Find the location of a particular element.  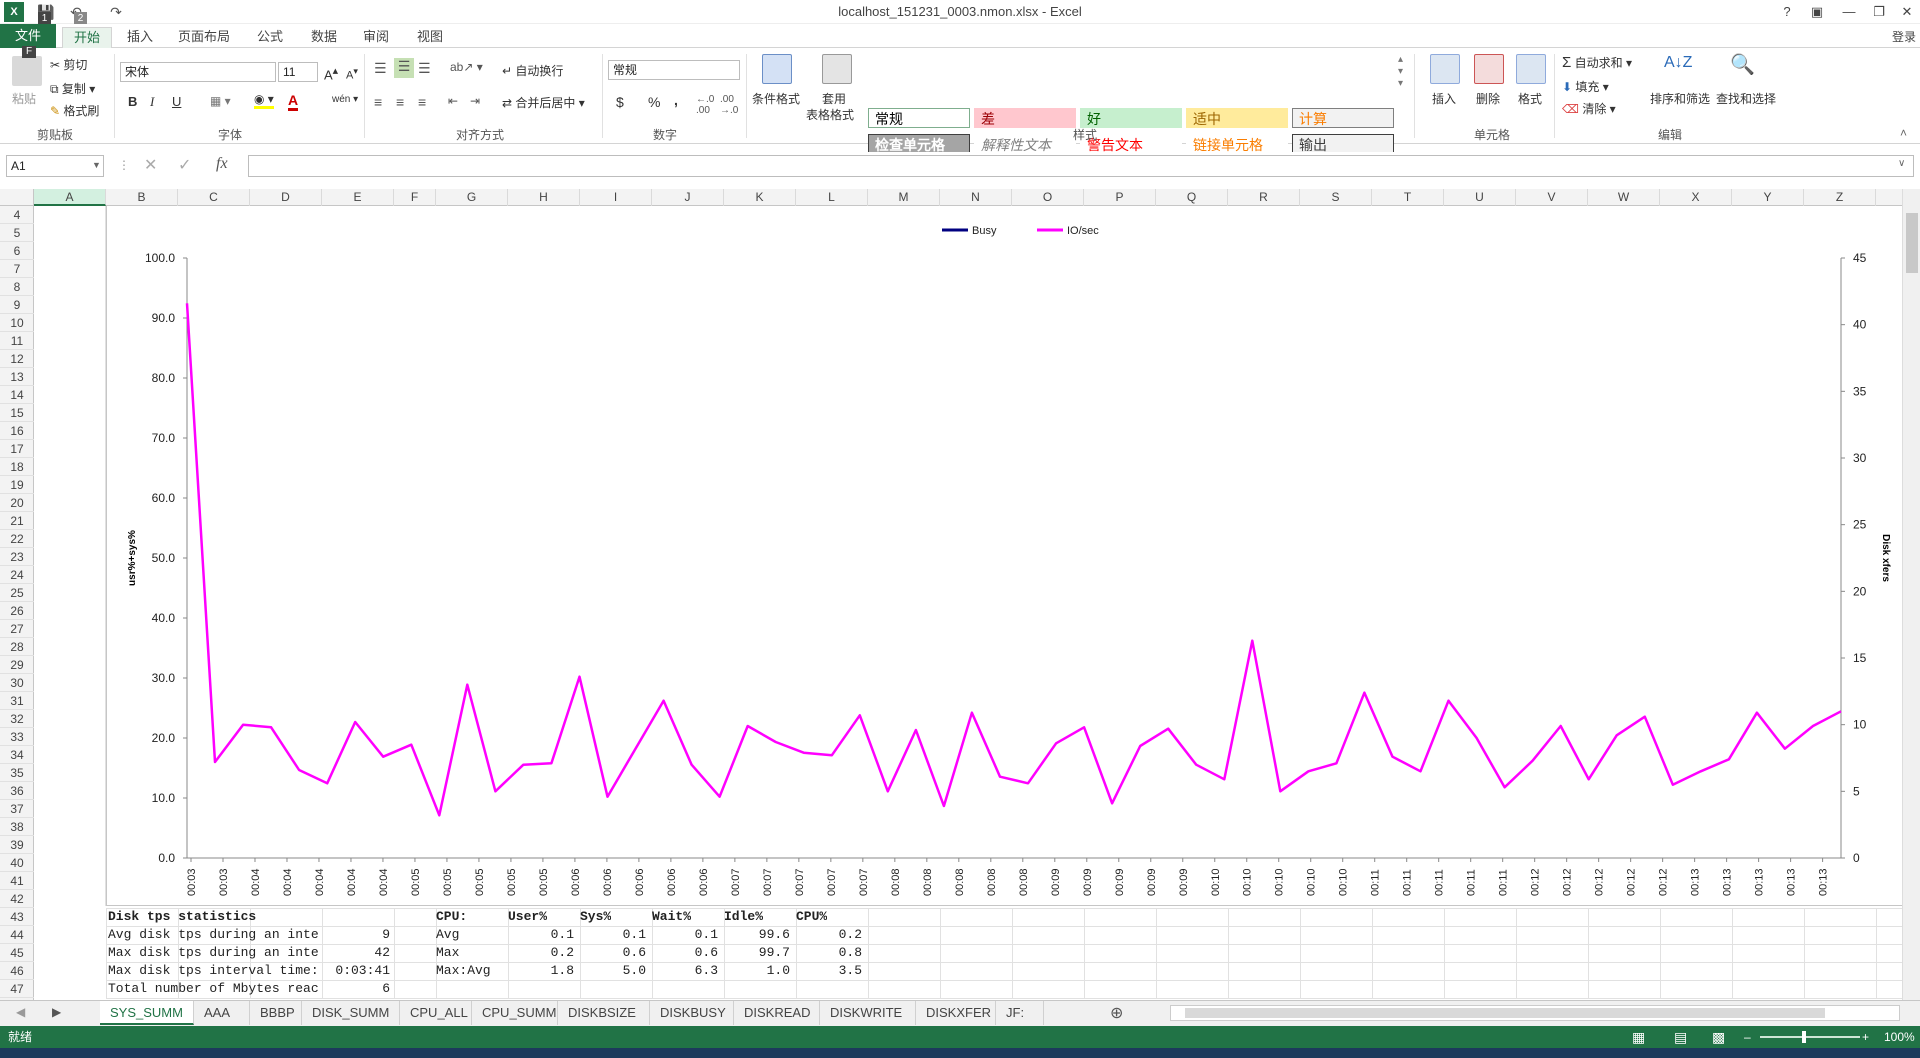

format-cells-icon is located at coordinates (1531, 69).